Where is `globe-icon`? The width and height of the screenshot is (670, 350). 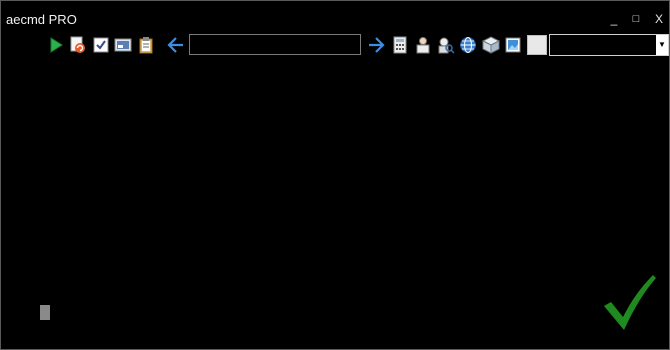 globe-icon is located at coordinates (468, 45).